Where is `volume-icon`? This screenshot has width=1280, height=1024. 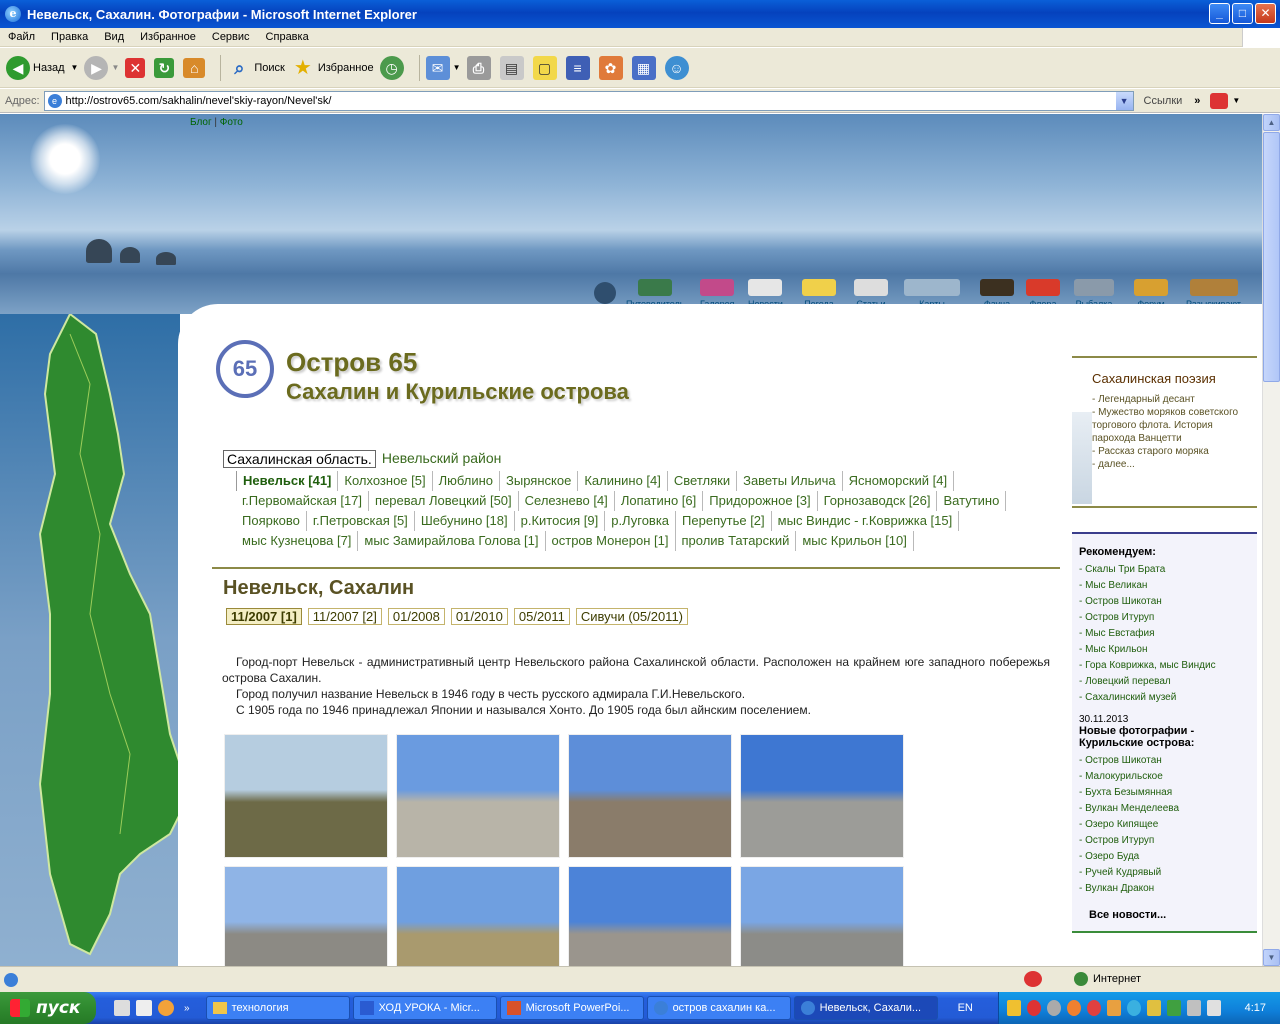
volume-icon is located at coordinates (1214, 1008).